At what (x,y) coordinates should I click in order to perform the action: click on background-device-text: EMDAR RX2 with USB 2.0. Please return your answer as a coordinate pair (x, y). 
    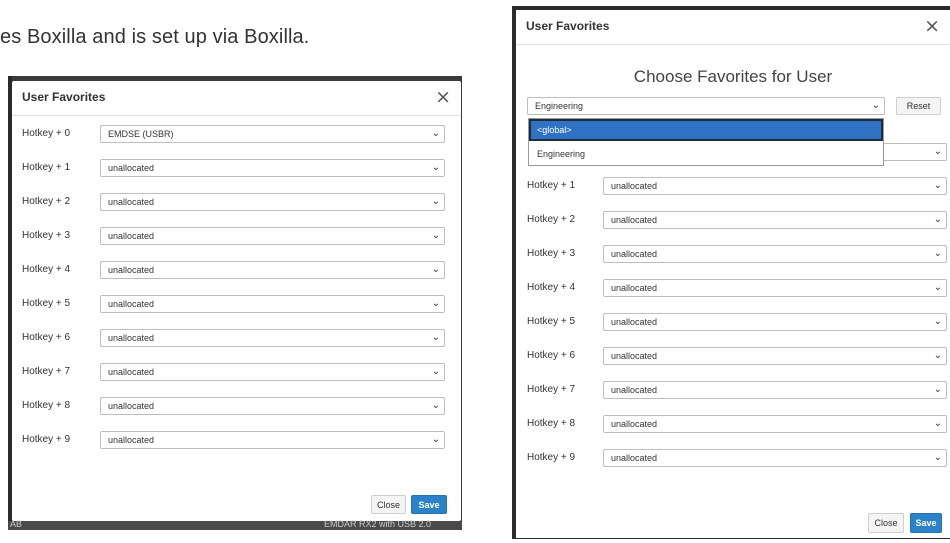
    Looking at the image, I should click on (378, 524).